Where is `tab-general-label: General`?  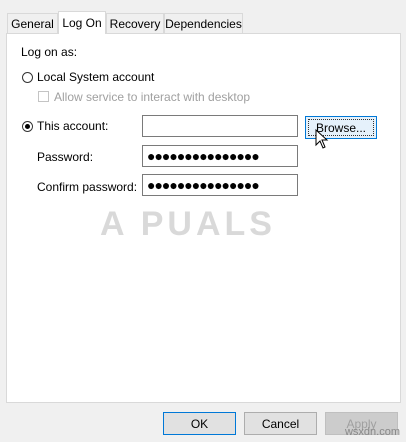
tab-general-label: General is located at coordinates (32, 24).